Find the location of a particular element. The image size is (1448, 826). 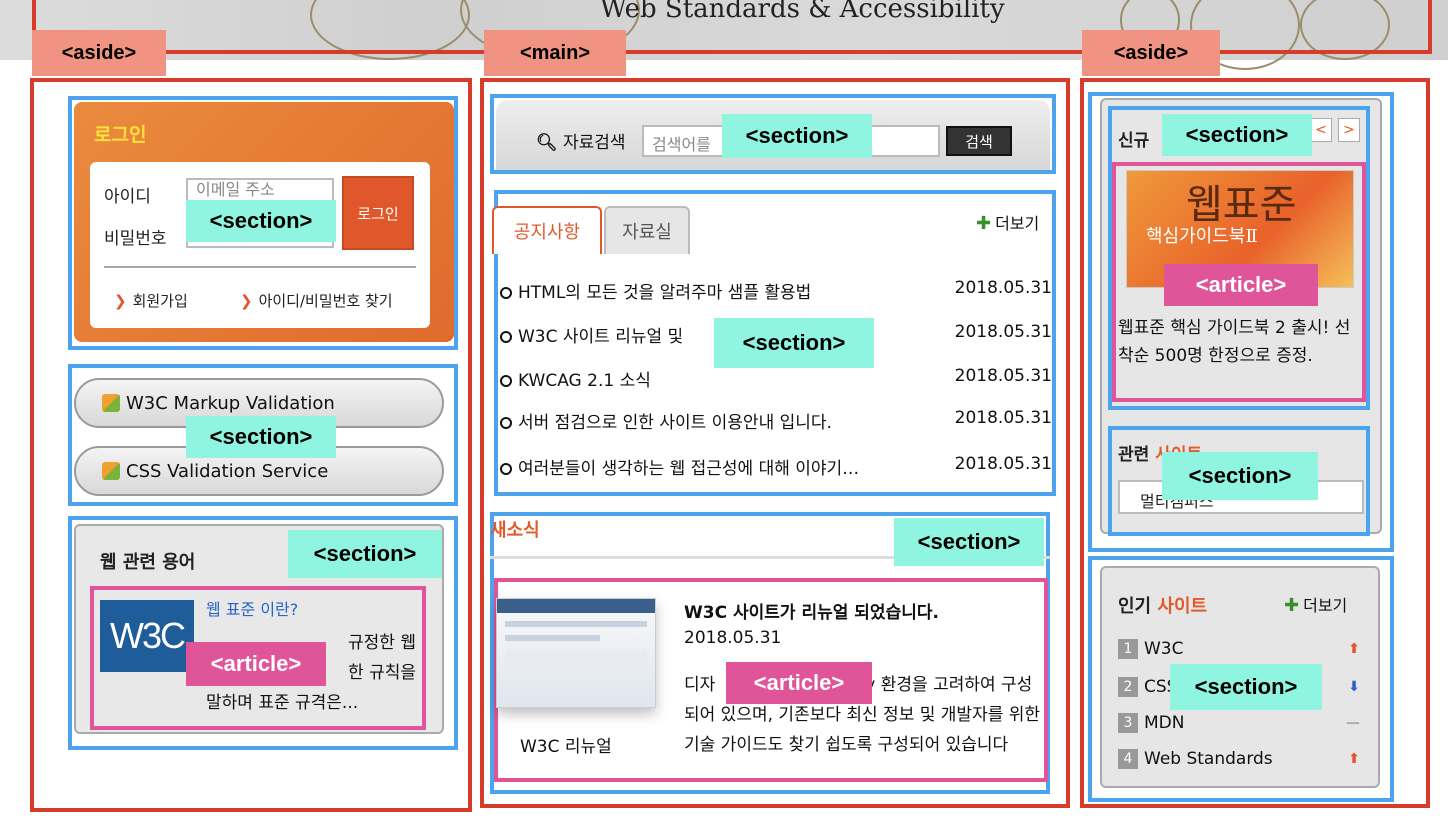

news-title: 새소식 is located at coordinates (515, 530).